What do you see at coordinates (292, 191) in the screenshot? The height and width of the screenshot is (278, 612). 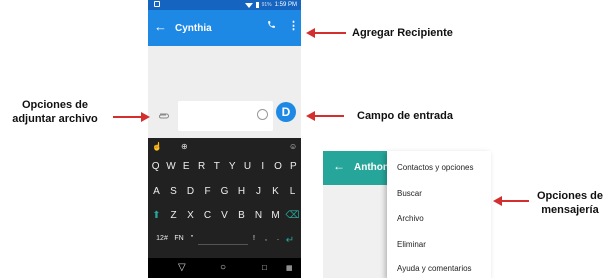 I see `key-l: L` at bounding box center [292, 191].